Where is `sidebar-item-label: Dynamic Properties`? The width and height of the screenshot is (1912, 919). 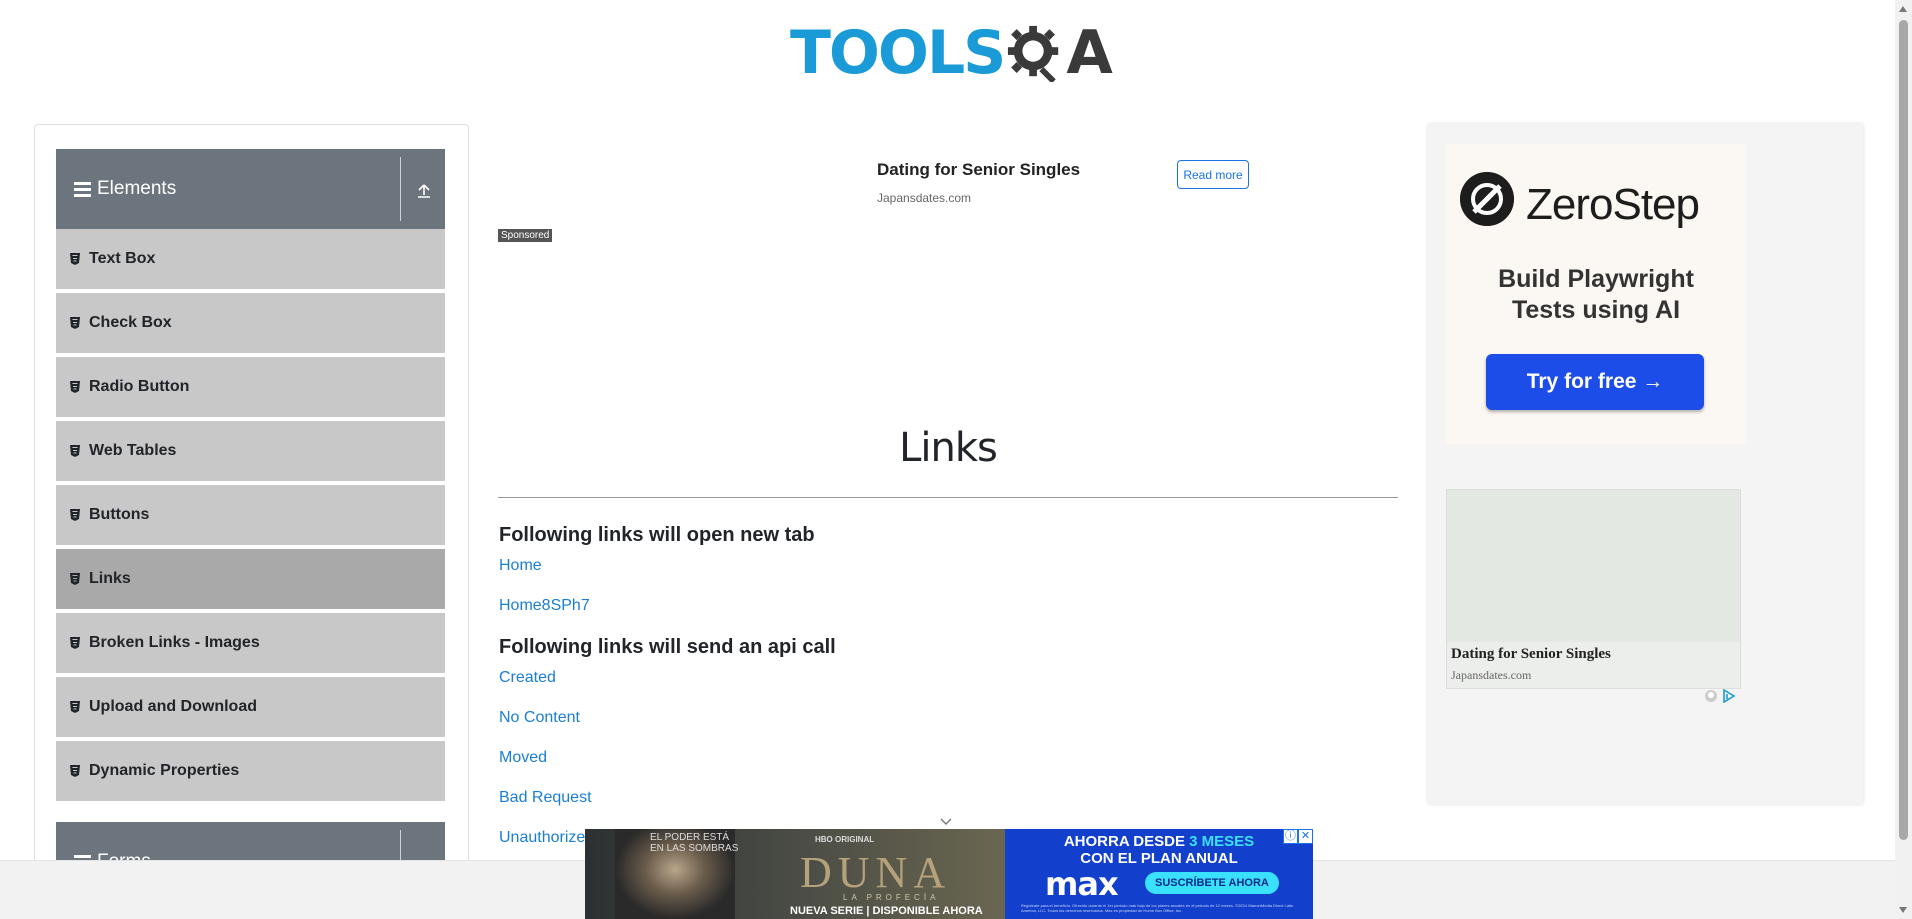 sidebar-item-label: Dynamic Properties is located at coordinates (164, 770).